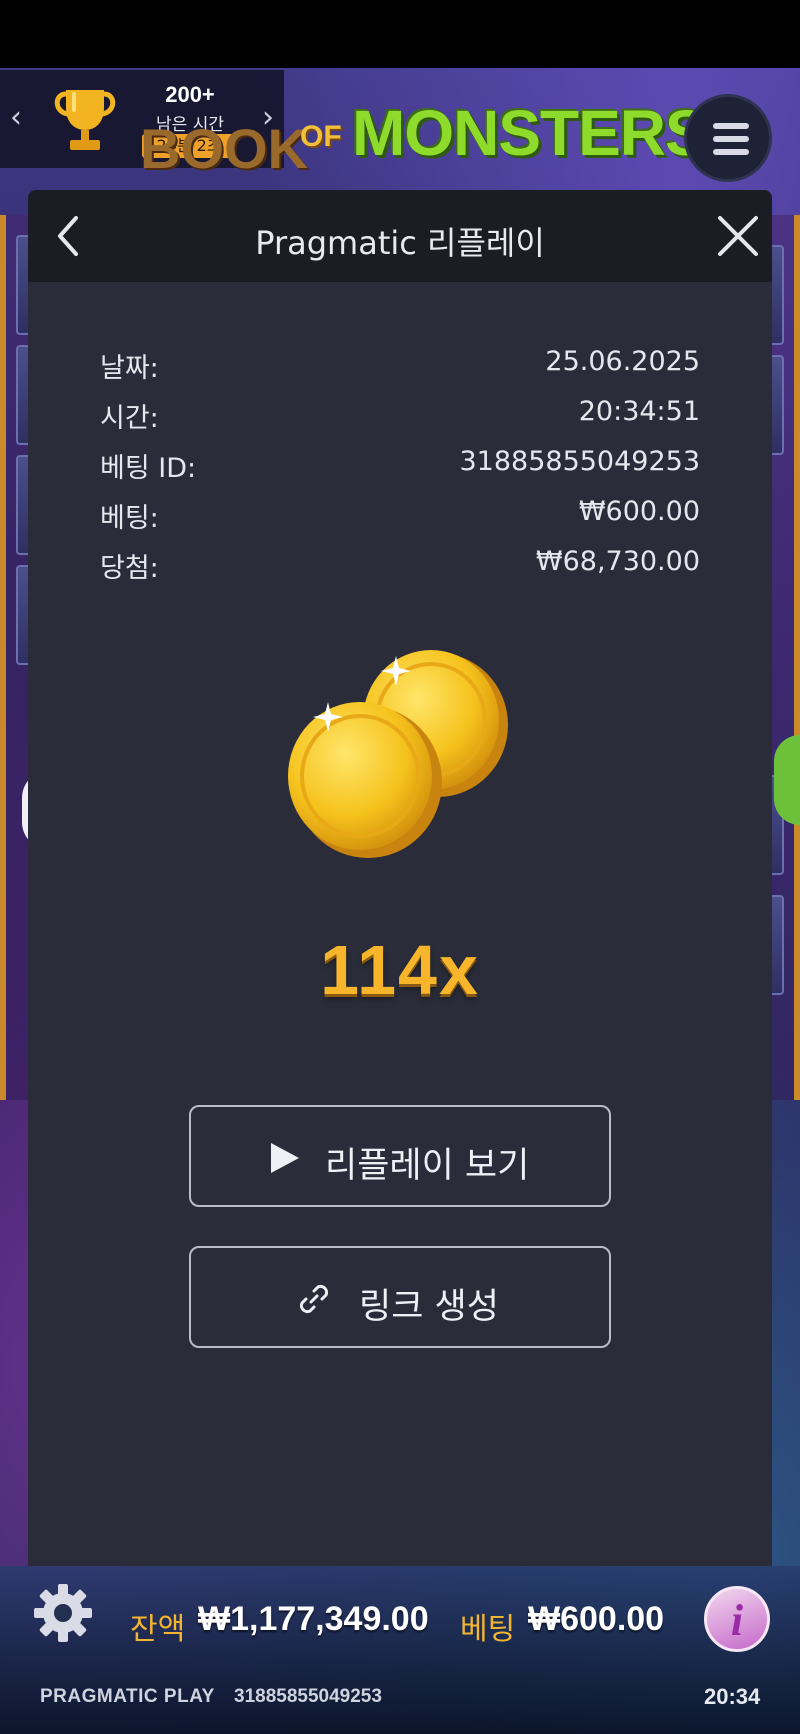 This screenshot has height=1734, width=800. I want to click on tournament-rank: 200+, so click(190, 94).